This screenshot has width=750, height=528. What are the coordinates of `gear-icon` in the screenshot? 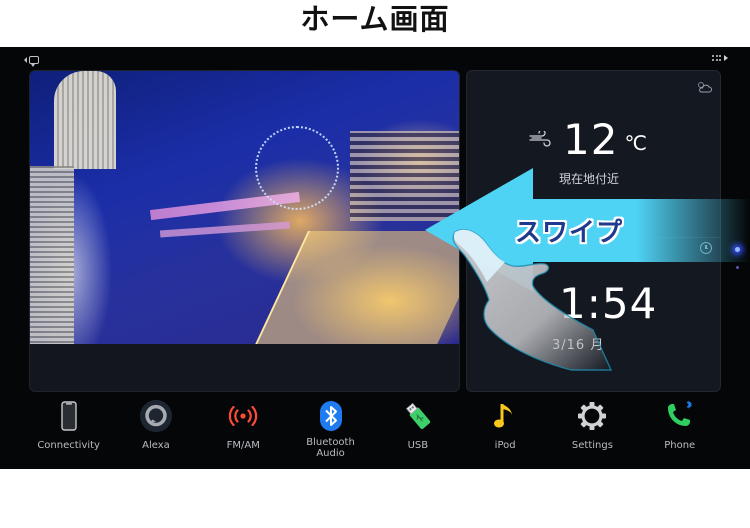 It's located at (592, 416).